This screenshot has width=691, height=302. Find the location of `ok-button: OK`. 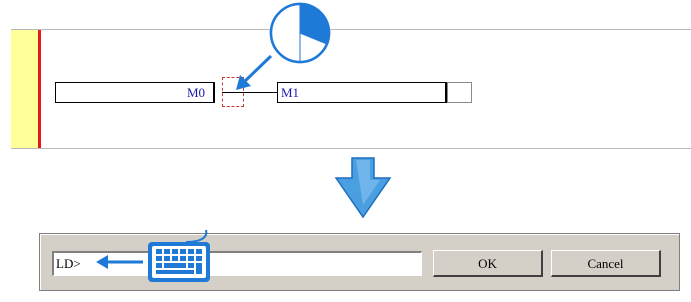

ok-button: OK is located at coordinates (488, 263).